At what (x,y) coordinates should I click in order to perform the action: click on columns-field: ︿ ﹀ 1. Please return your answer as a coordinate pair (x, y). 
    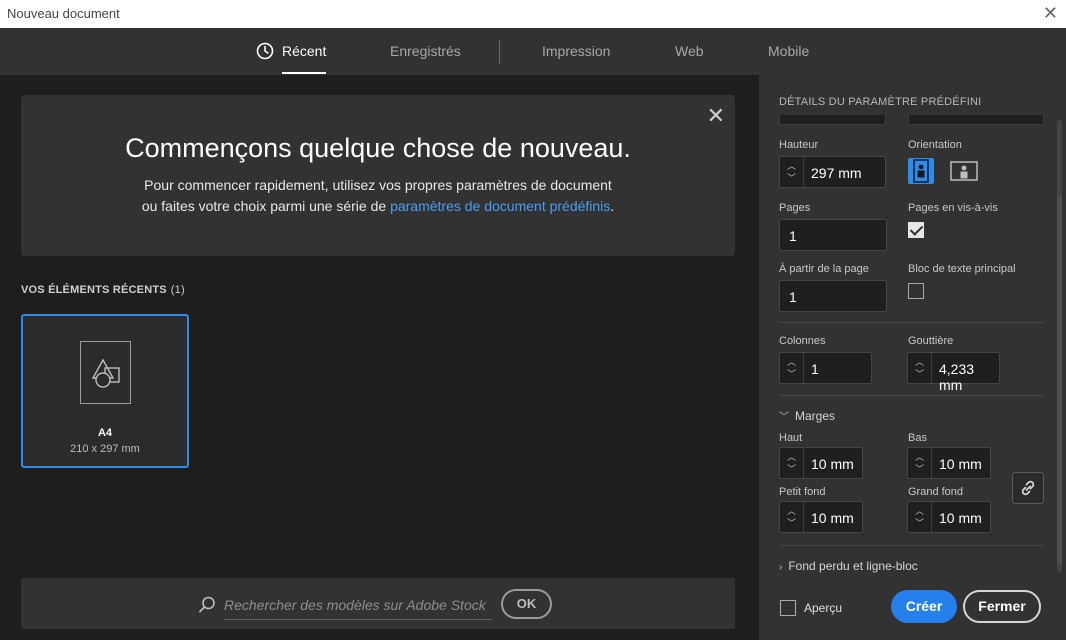
    Looking at the image, I should click on (825, 368).